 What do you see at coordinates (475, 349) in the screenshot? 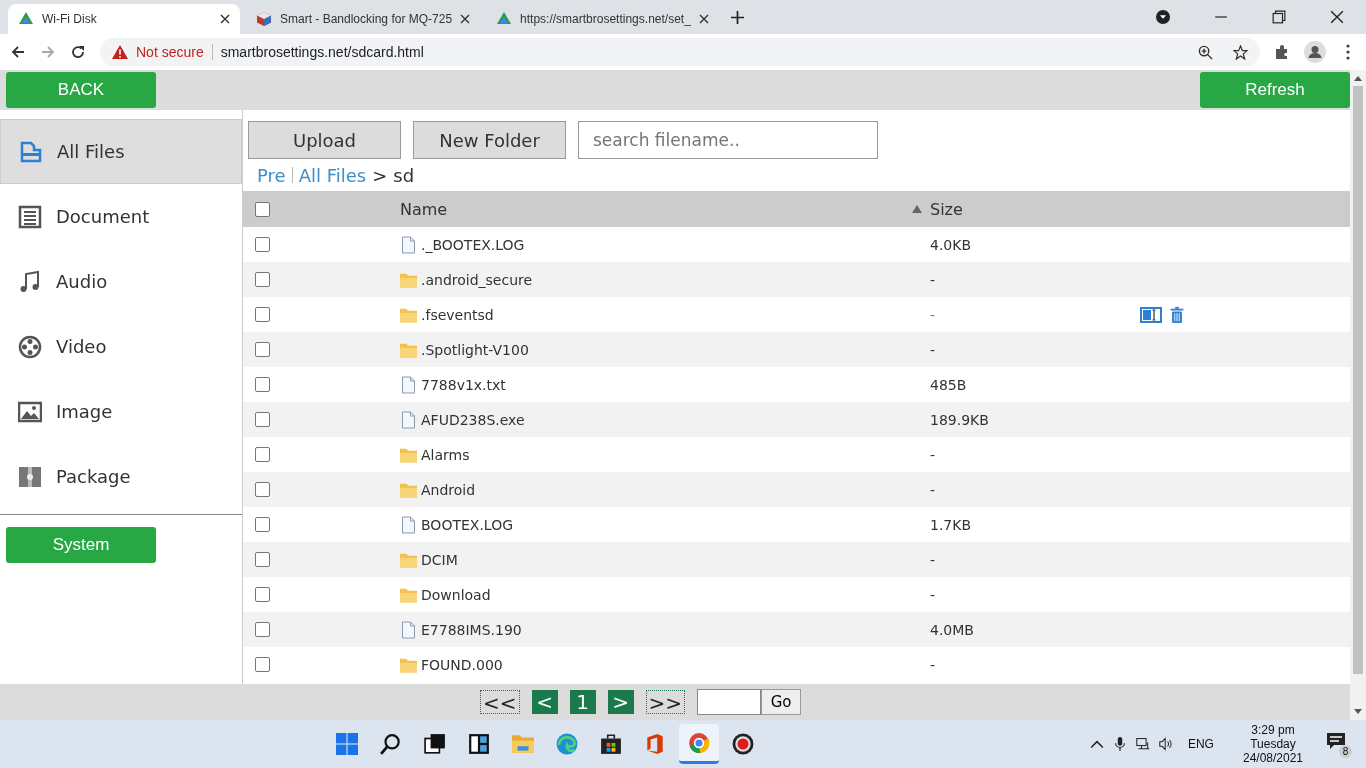
I see `file-name: .Spotlight-V100` at bounding box center [475, 349].